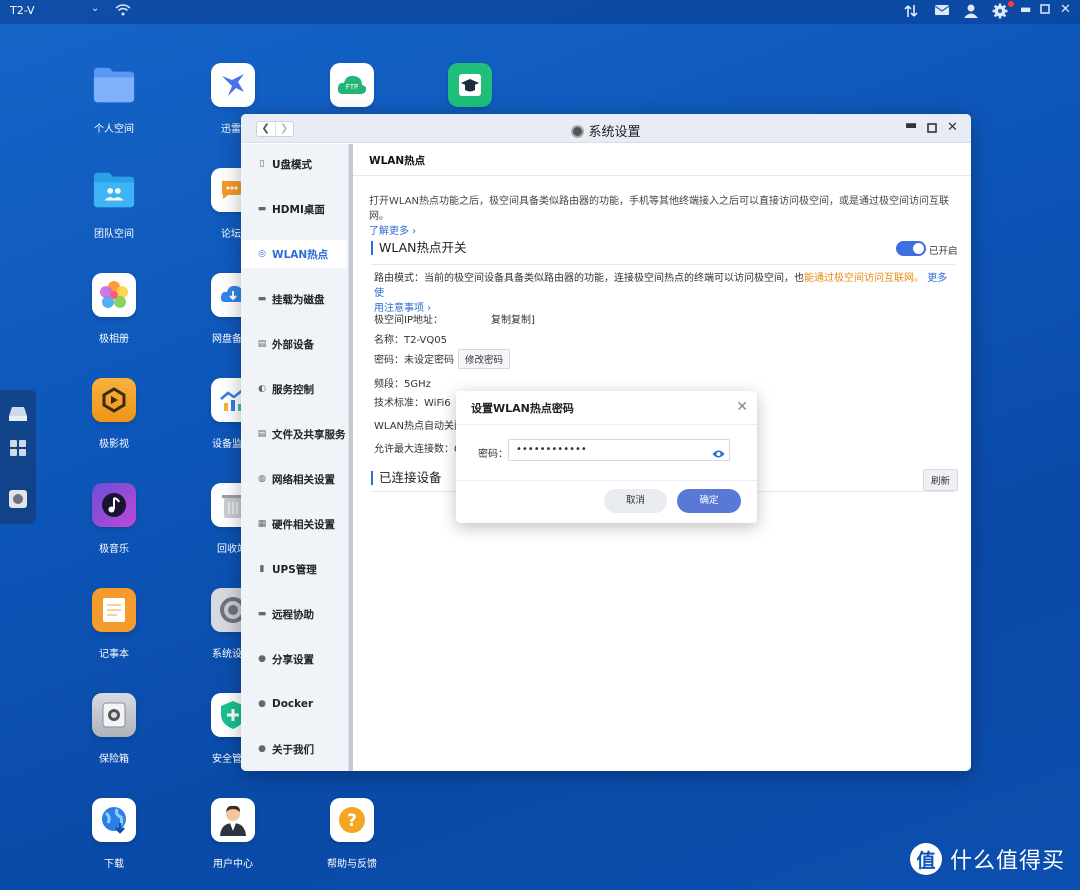 The image size is (1080, 890). Describe the element at coordinates (18, 499) in the screenshot. I see `settings-app-icon` at that location.